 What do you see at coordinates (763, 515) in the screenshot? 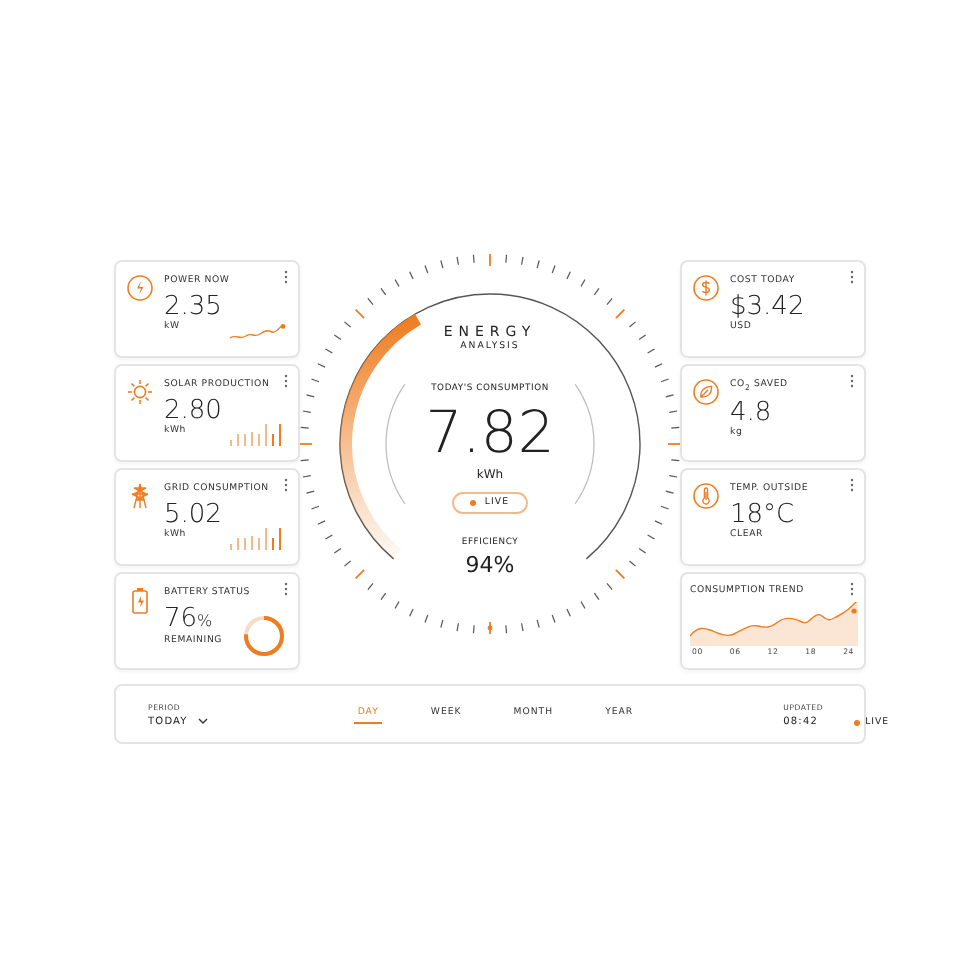
I see `card-value: 18°C` at bounding box center [763, 515].